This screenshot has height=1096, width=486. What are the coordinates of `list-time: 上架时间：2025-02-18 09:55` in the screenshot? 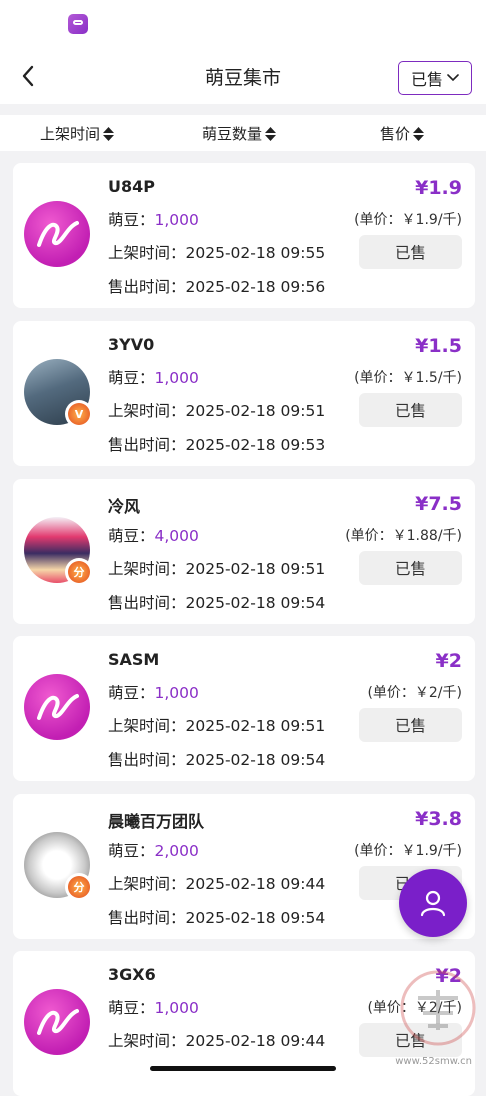 It's located at (217, 253).